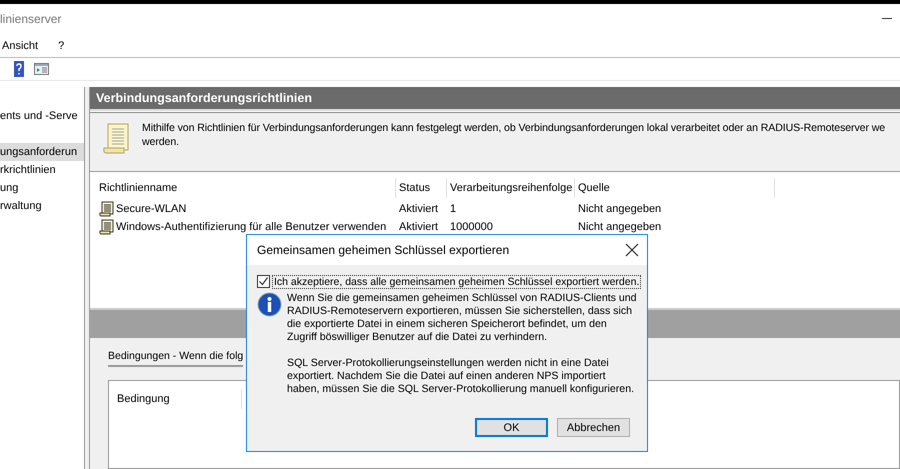 This screenshot has width=900, height=469. I want to click on menu-item: ?, so click(61, 46).